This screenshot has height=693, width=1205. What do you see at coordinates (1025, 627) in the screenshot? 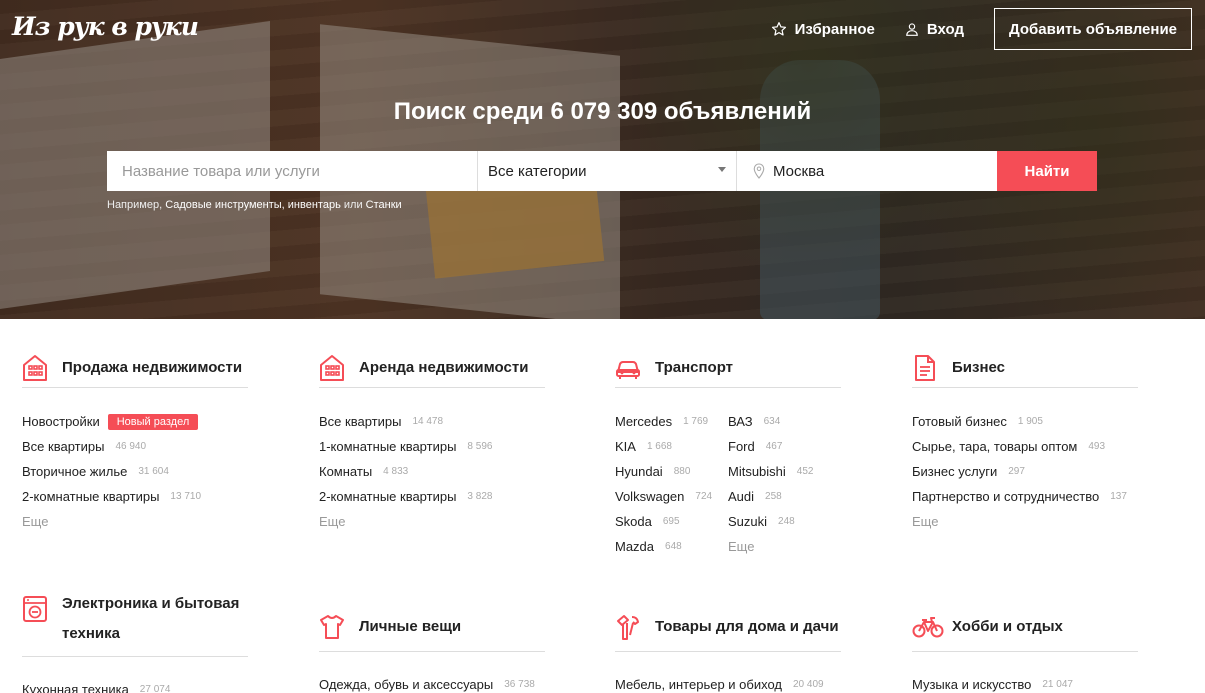
I see `category-header: Хобби и отдых` at bounding box center [1025, 627].